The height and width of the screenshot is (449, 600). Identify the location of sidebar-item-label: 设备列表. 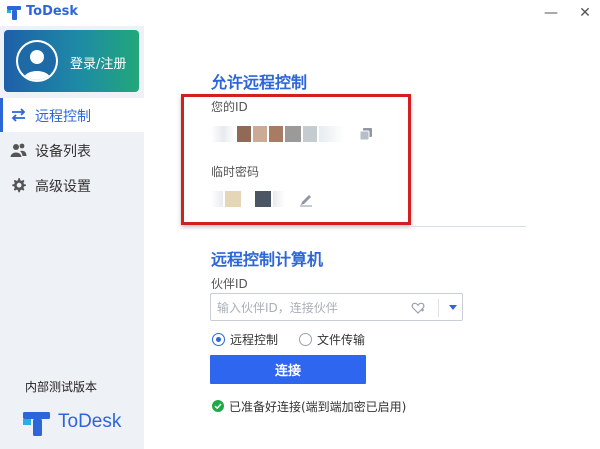
(63, 152).